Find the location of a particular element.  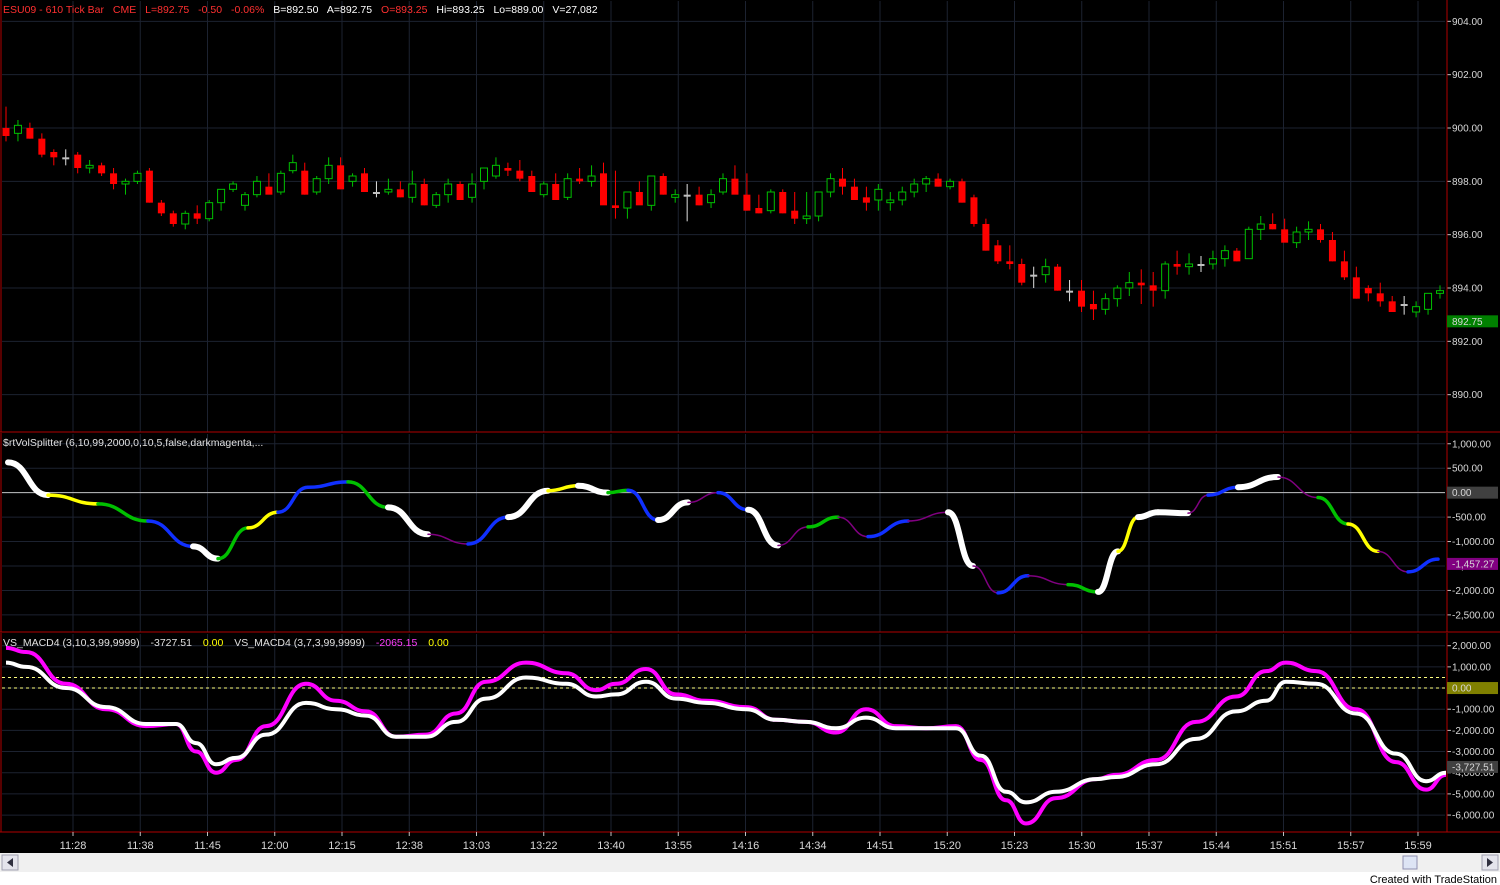

time-label: 12:00 is located at coordinates (275, 846).